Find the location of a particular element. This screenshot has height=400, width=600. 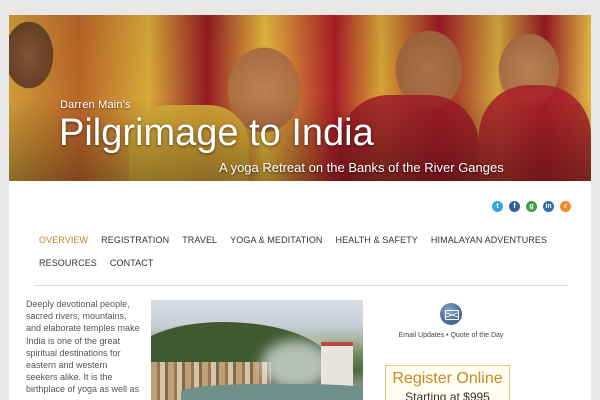

site-title: Pilgrimage to India is located at coordinates (216, 133).